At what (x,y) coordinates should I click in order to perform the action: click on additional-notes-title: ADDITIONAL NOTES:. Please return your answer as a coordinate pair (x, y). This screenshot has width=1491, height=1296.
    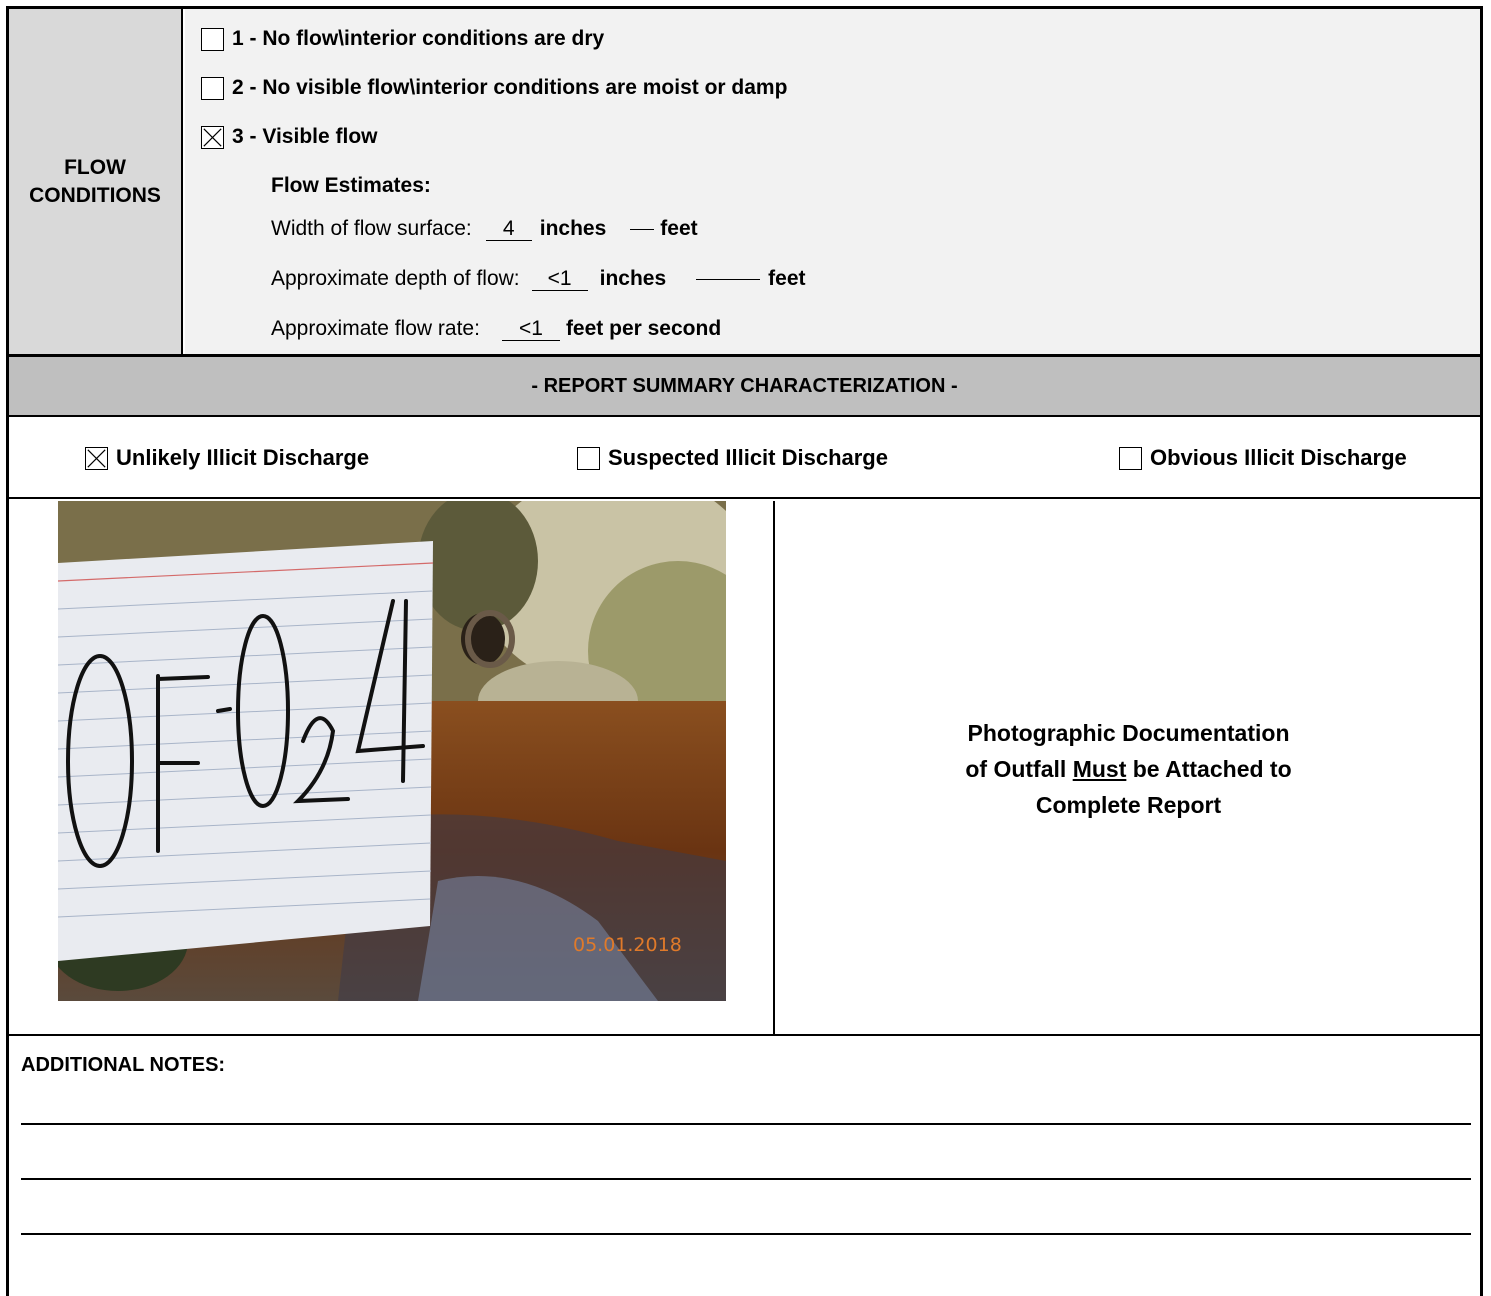
    Looking at the image, I should click on (123, 1065).